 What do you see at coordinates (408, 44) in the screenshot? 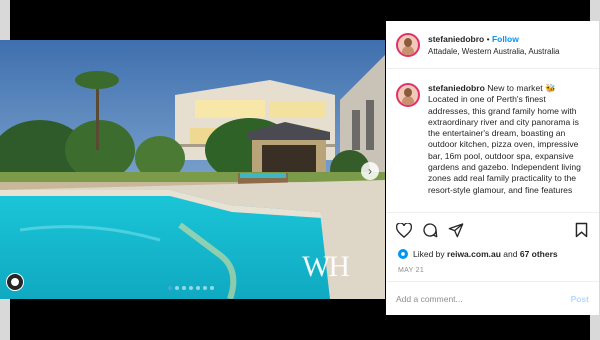
I see `profile-avatar` at bounding box center [408, 44].